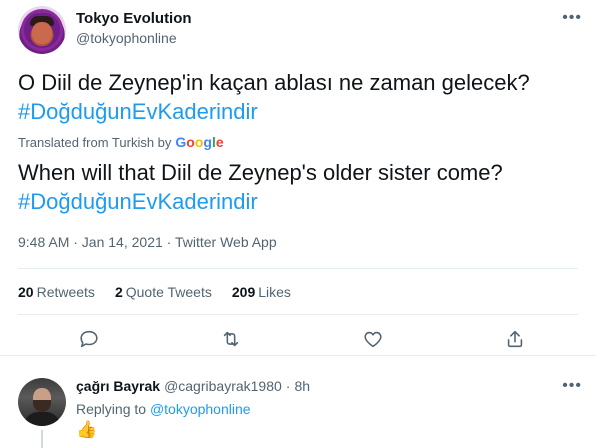 The height and width of the screenshot is (448, 596). Describe the element at coordinates (42, 439) in the screenshot. I see `thread-line` at that location.